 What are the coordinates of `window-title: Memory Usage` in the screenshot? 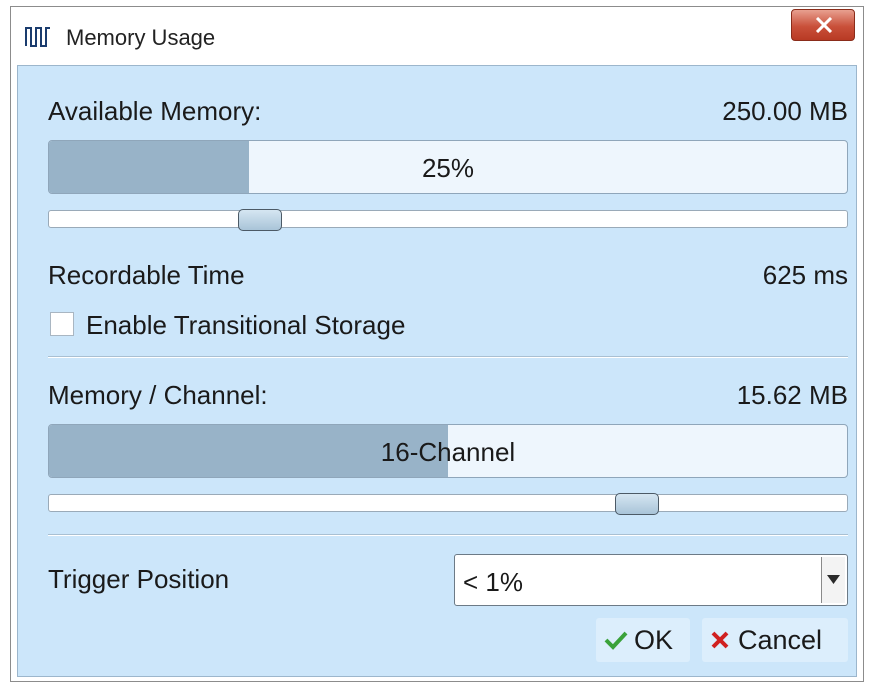 It's located at (141, 37).